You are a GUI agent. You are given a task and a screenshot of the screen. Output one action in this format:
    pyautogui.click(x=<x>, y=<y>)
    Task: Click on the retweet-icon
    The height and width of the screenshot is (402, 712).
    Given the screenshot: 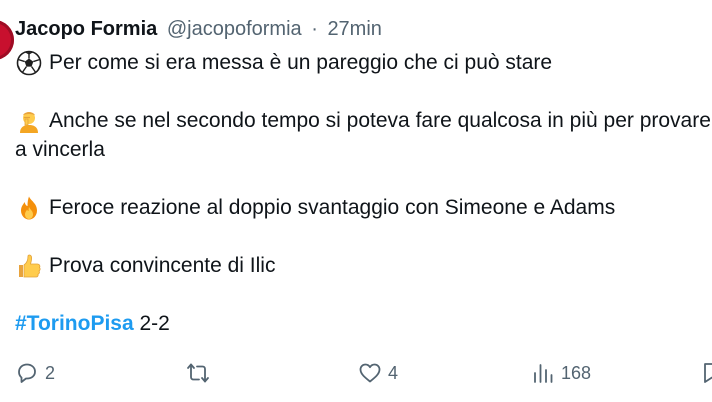 What is the action you would take?
    pyautogui.click(x=198, y=373)
    